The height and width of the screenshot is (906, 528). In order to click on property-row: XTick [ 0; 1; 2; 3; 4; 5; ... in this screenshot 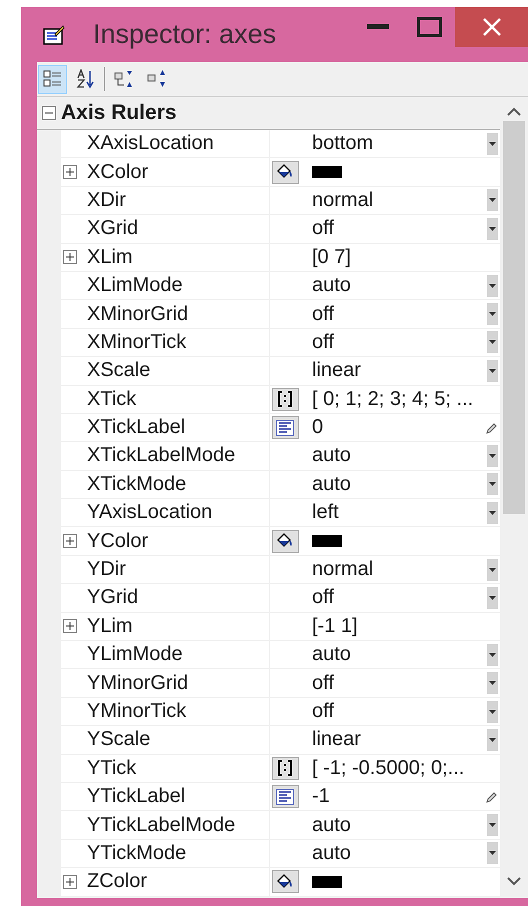, I will do `click(280, 400)`.